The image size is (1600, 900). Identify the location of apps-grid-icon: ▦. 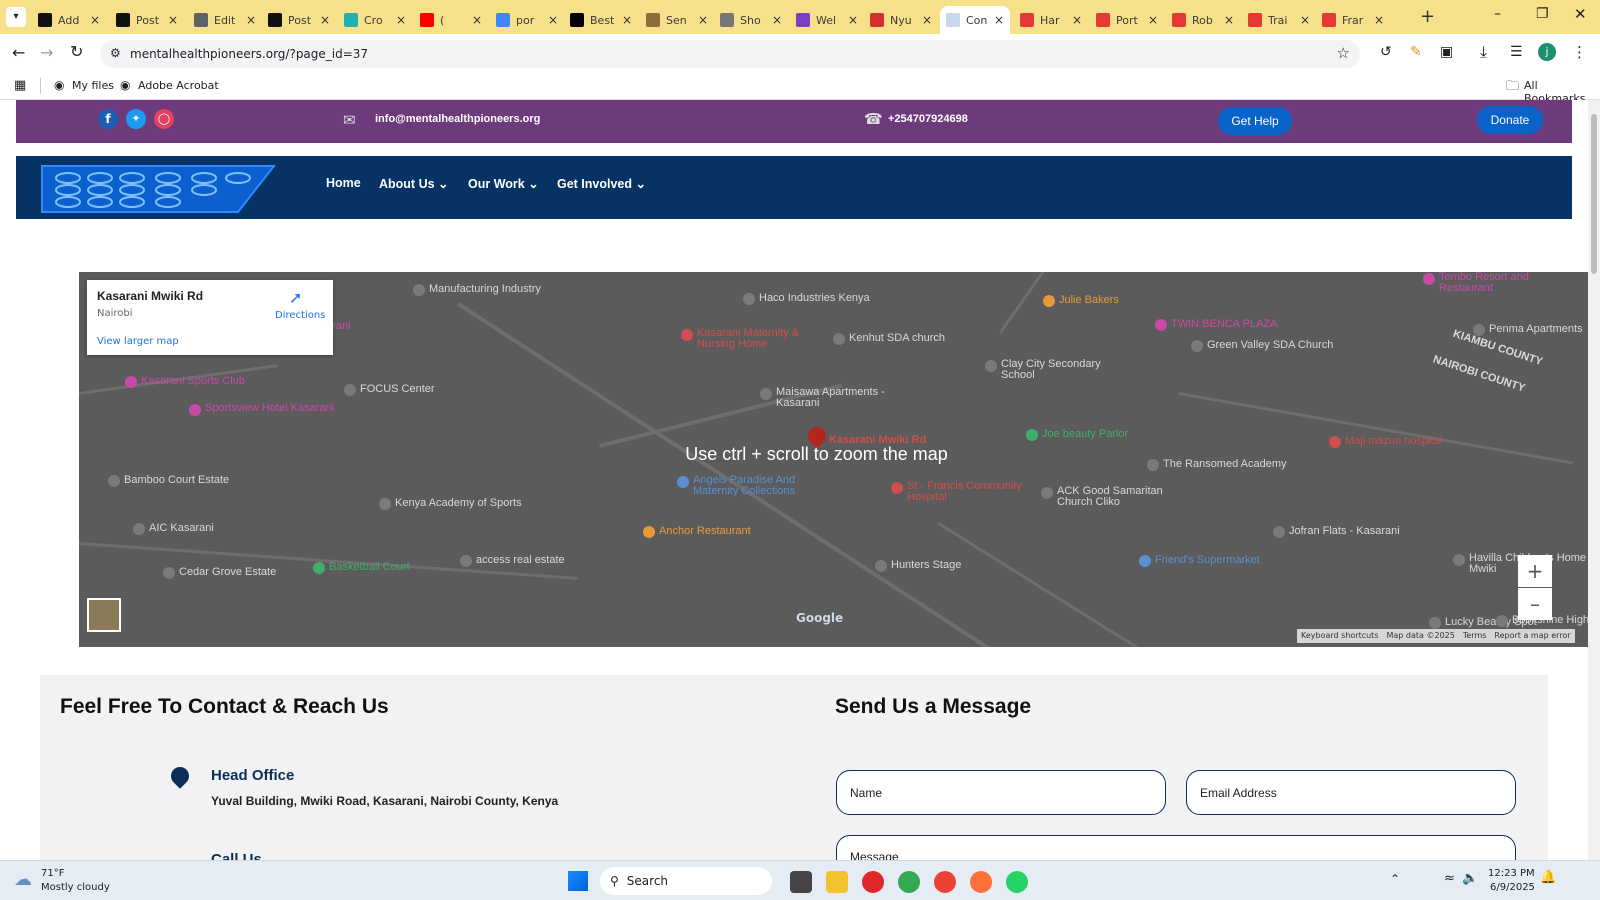
(20, 85).